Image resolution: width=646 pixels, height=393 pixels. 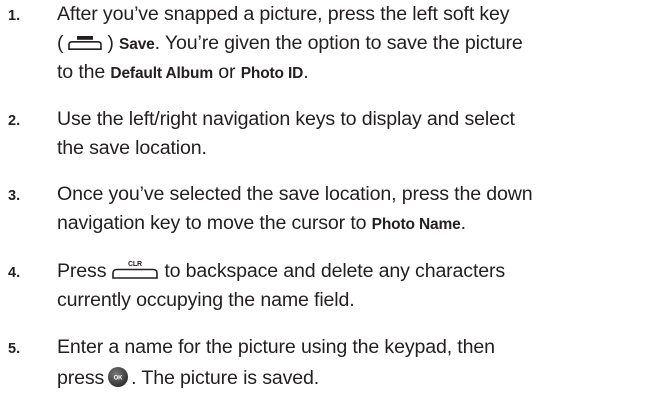 I want to click on step-number: 2., so click(x=14, y=121).